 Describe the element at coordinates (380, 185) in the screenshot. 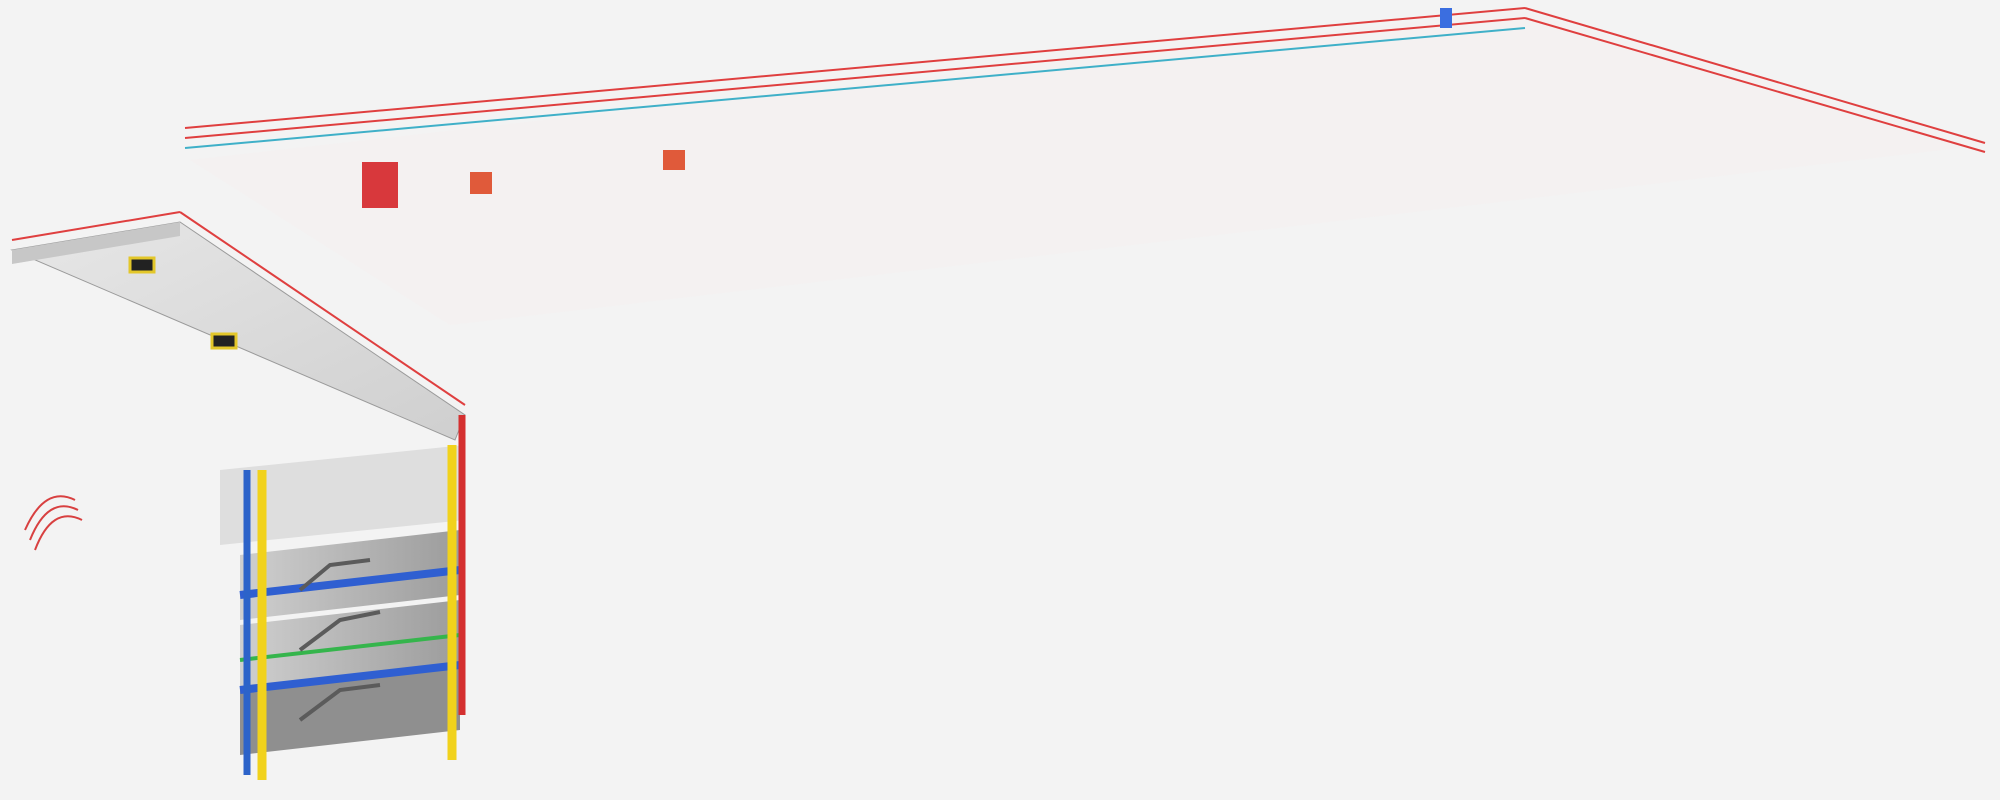

I see `rooftop-box-icon` at that location.